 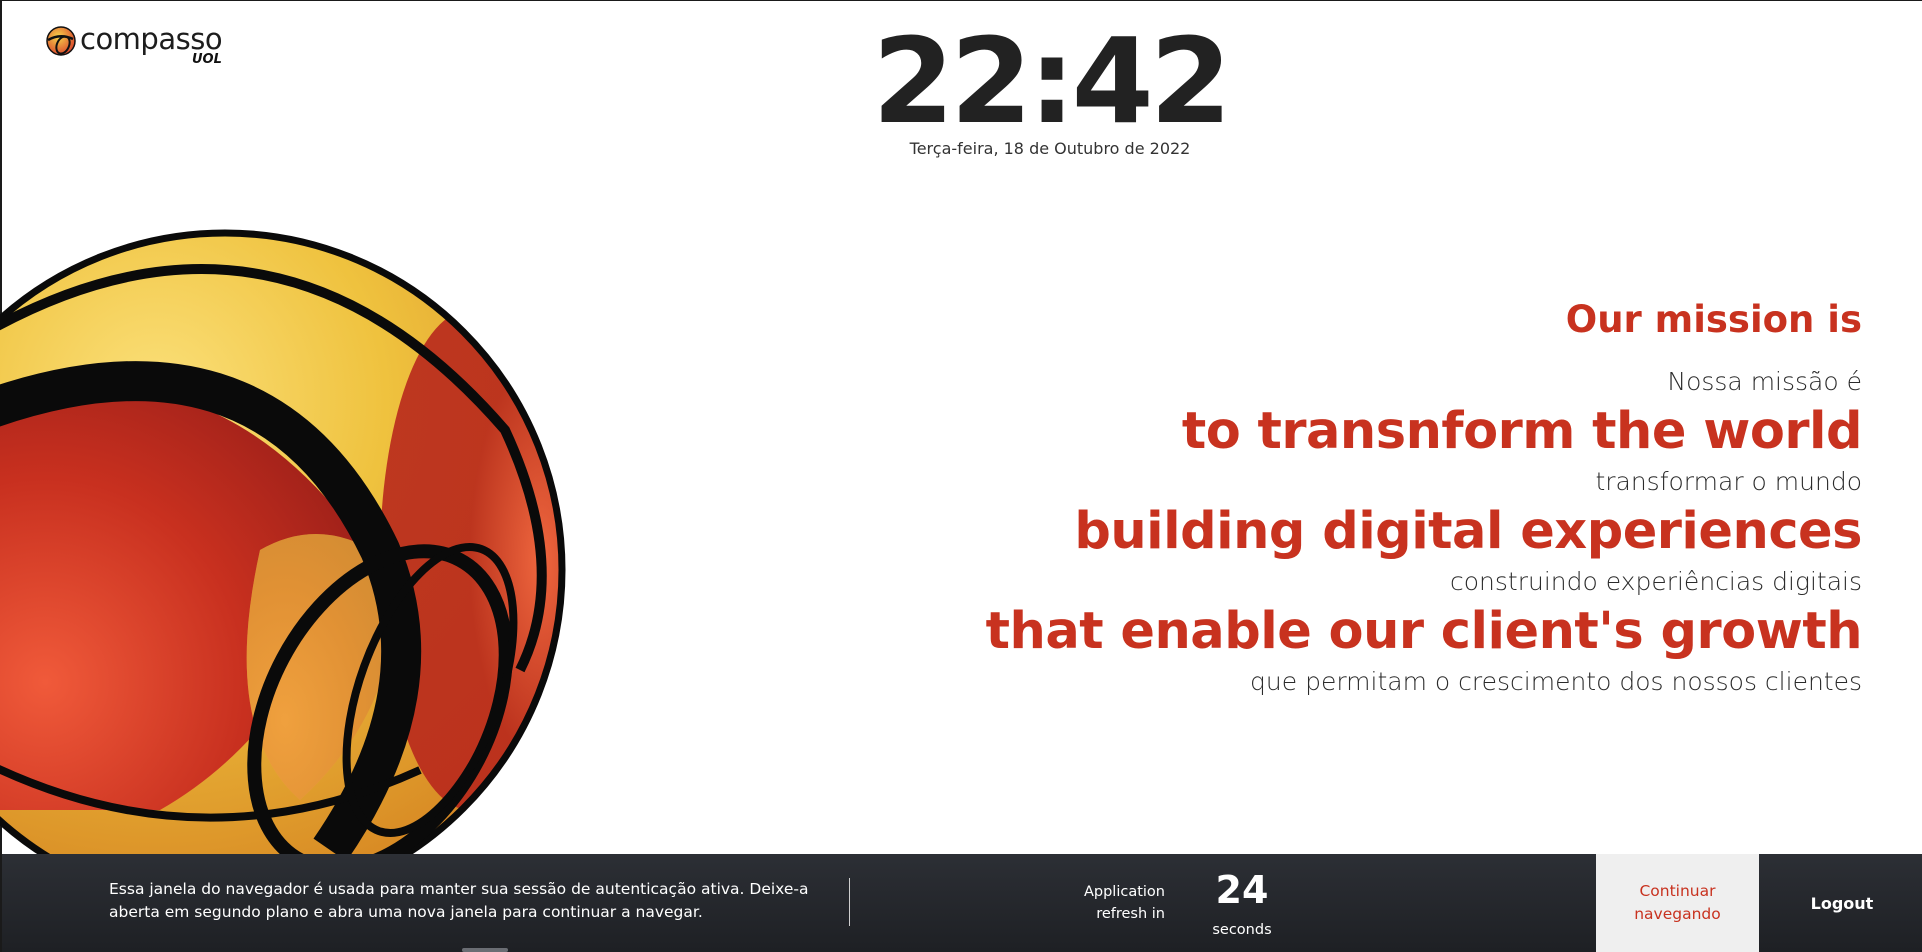 What do you see at coordinates (1655, 581) in the screenshot?
I see `mission-line-2-translation: construindo experiências digitais` at bounding box center [1655, 581].